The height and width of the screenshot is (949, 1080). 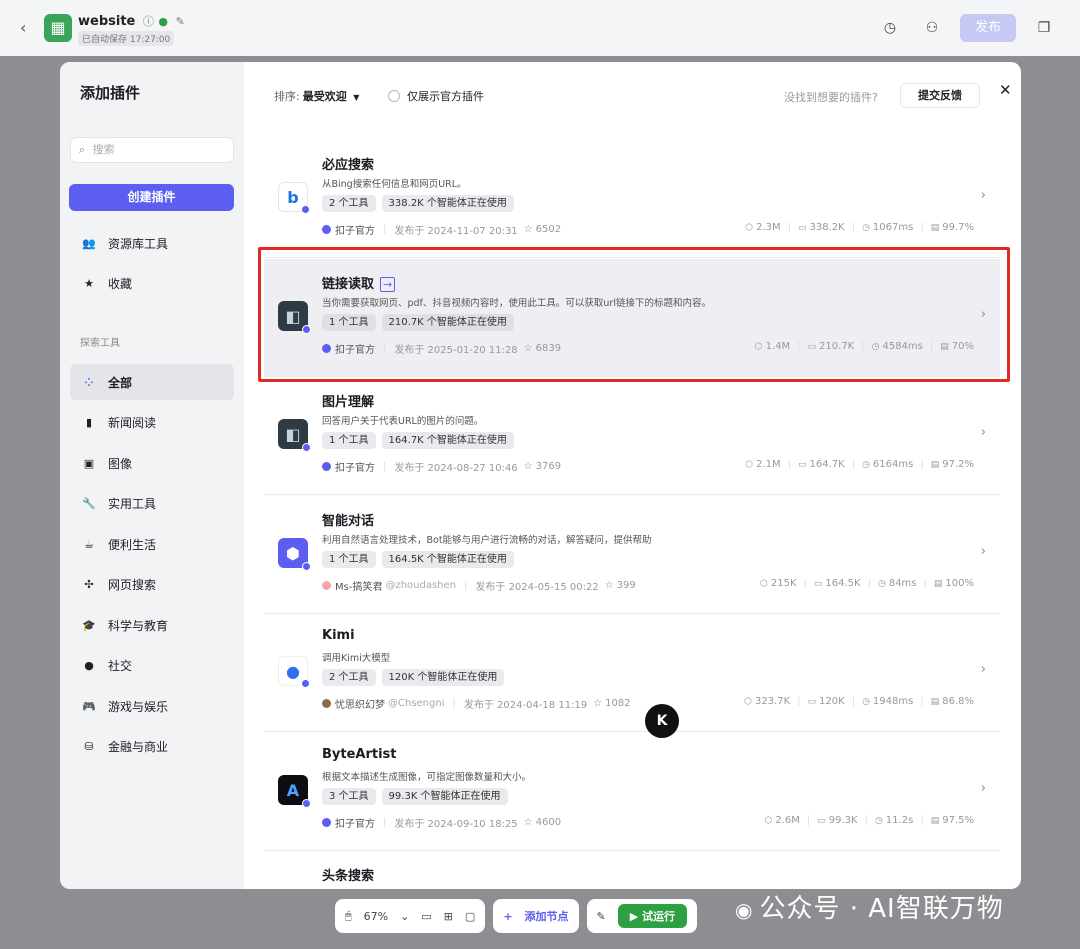 I want to click on sidebar-item-image: ▣ 图像, so click(x=152, y=463).